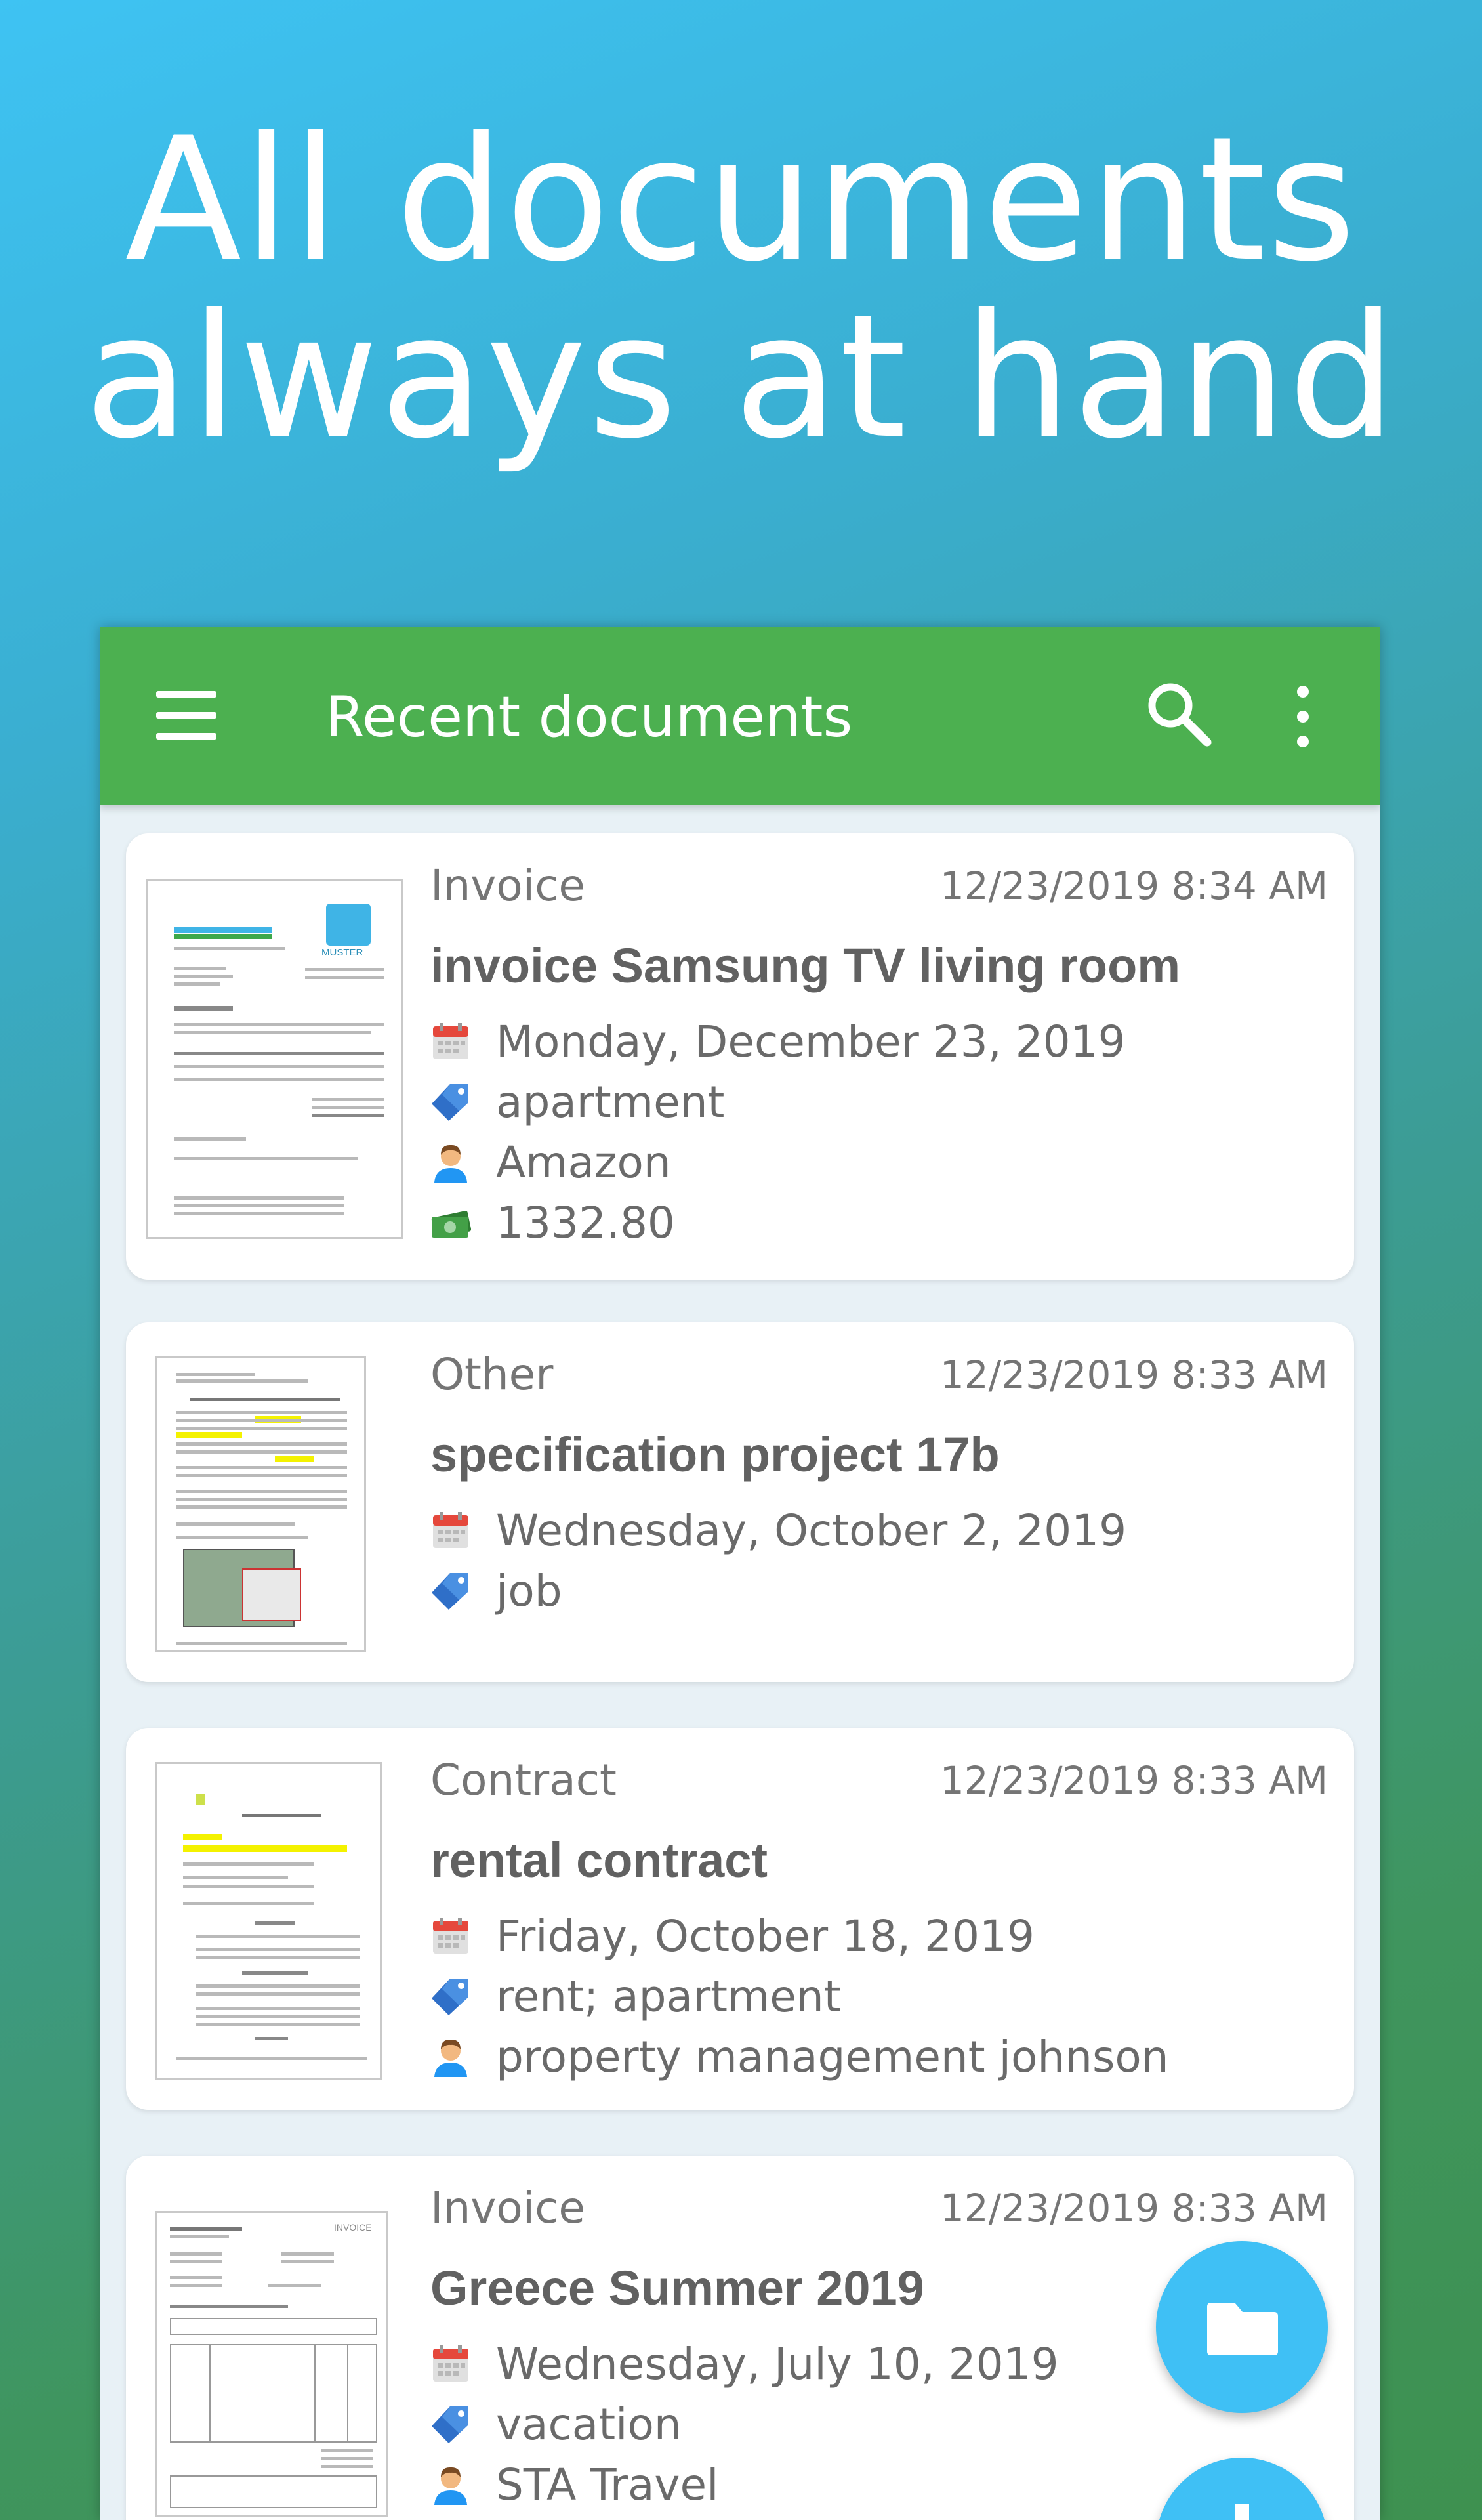  What do you see at coordinates (451, 1224) in the screenshot?
I see `money-icon` at bounding box center [451, 1224].